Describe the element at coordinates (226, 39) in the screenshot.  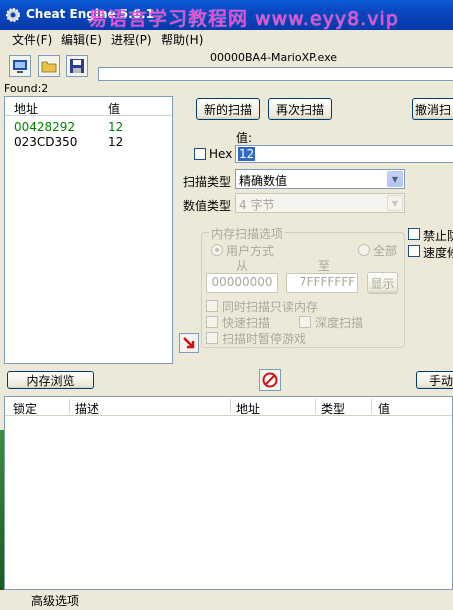
I see `menu-bar: 文件(F) 编辑(E) 进程(P) 帮助(H)` at that location.